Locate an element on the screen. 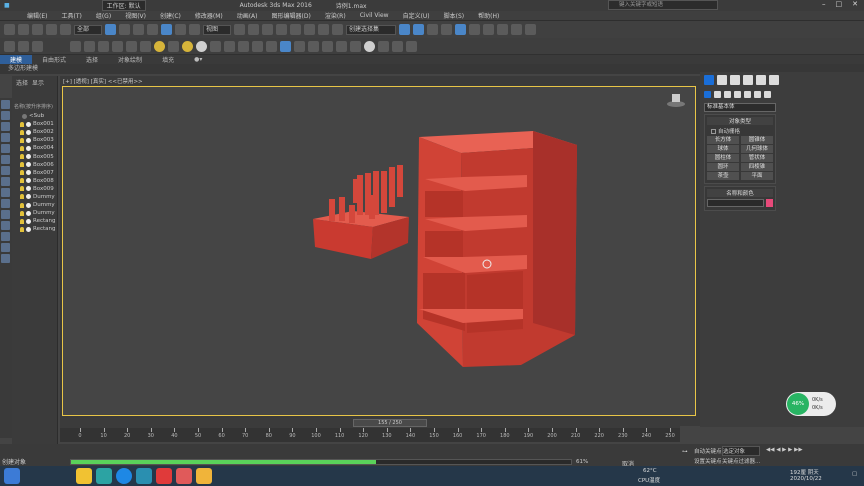  selected-object-dropdown: 选定对象 is located at coordinates (741, 451).